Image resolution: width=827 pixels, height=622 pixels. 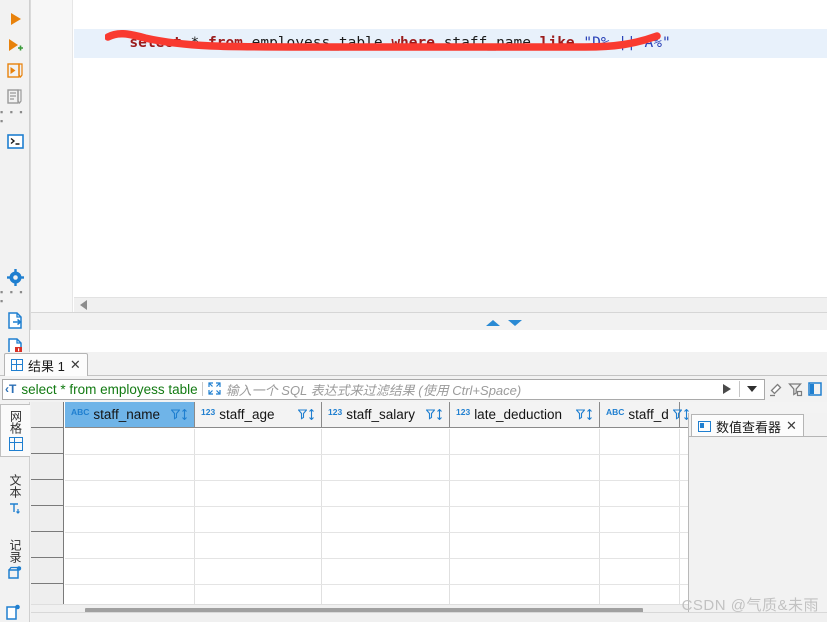 What do you see at coordinates (380, 414) in the screenshot?
I see `column-header-label: staff_salary` at bounding box center [380, 414].